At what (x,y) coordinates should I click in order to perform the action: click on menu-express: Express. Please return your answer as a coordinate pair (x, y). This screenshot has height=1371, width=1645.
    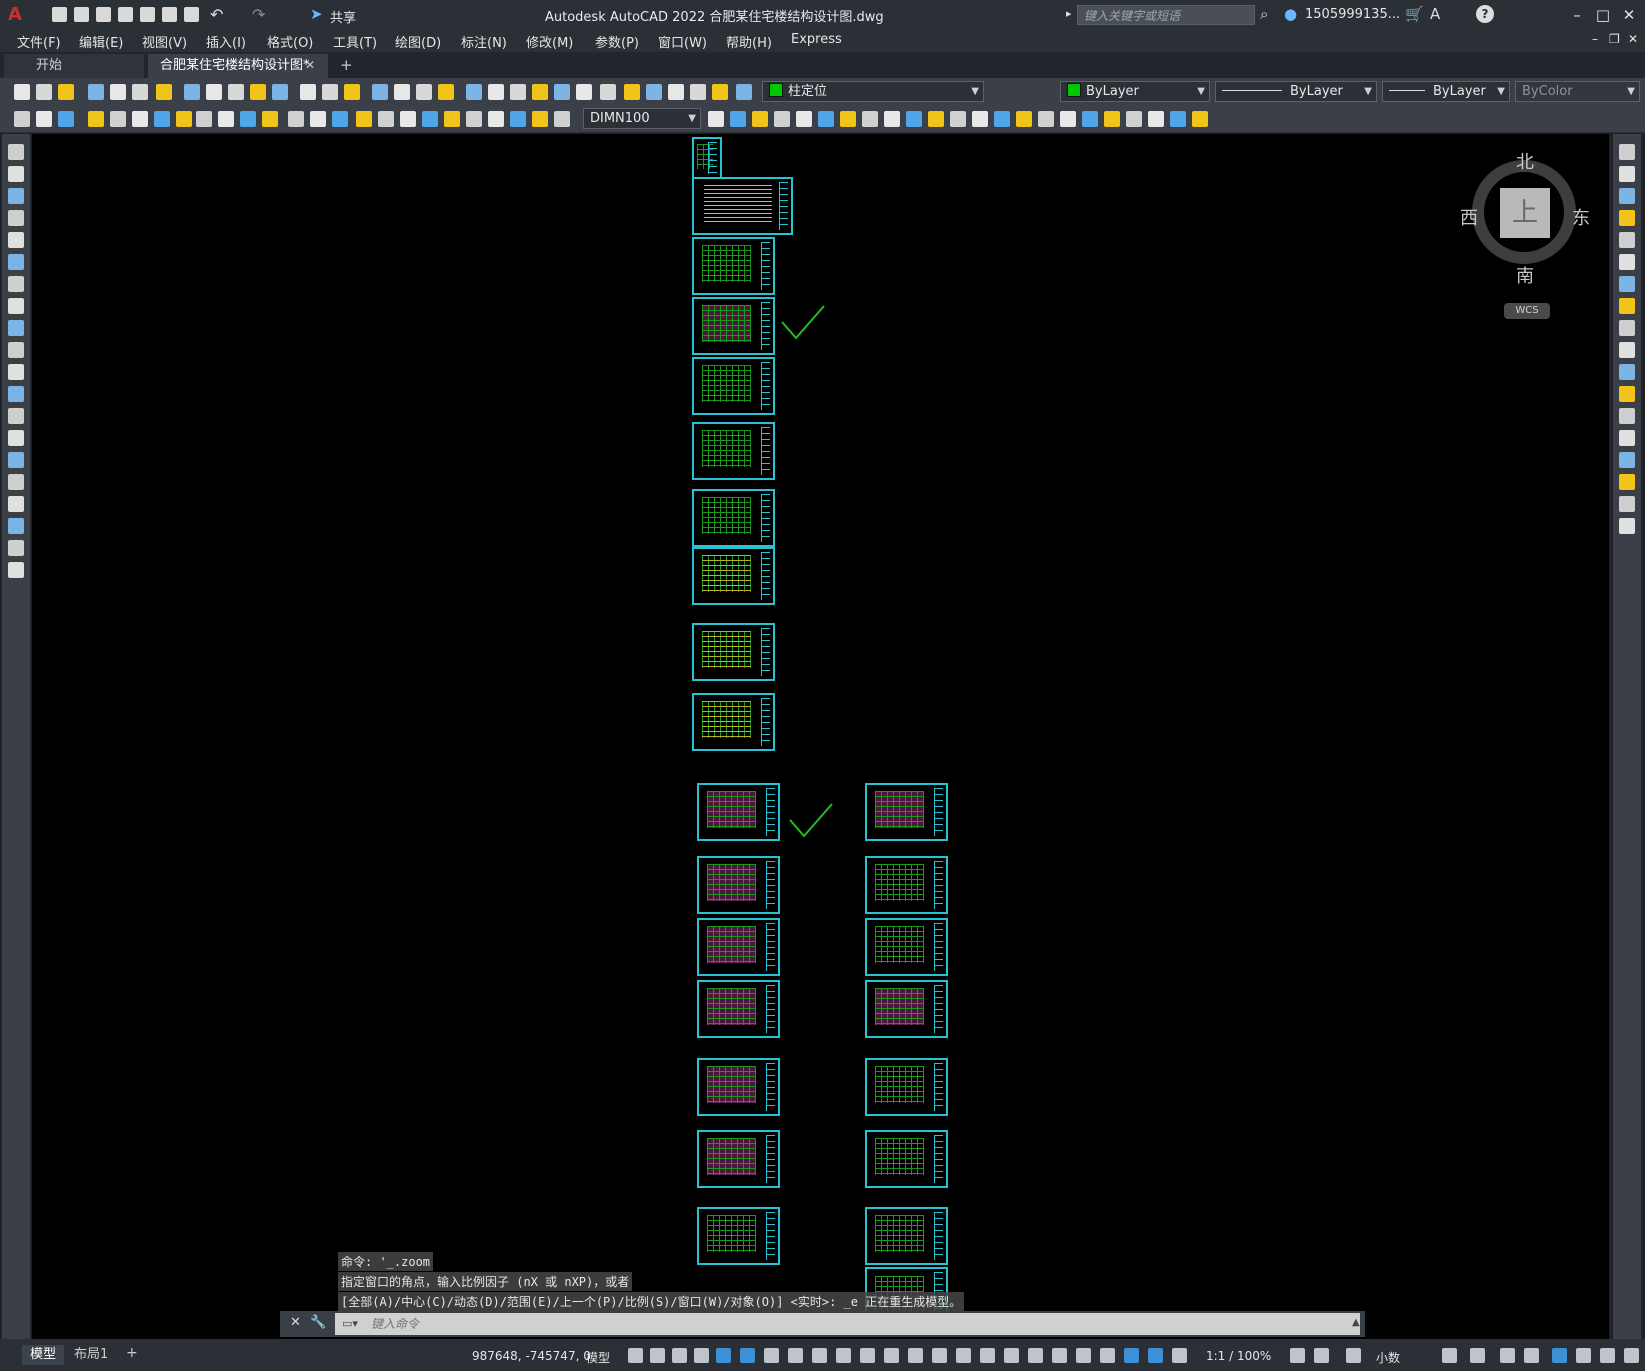
    Looking at the image, I should click on (816, 39).